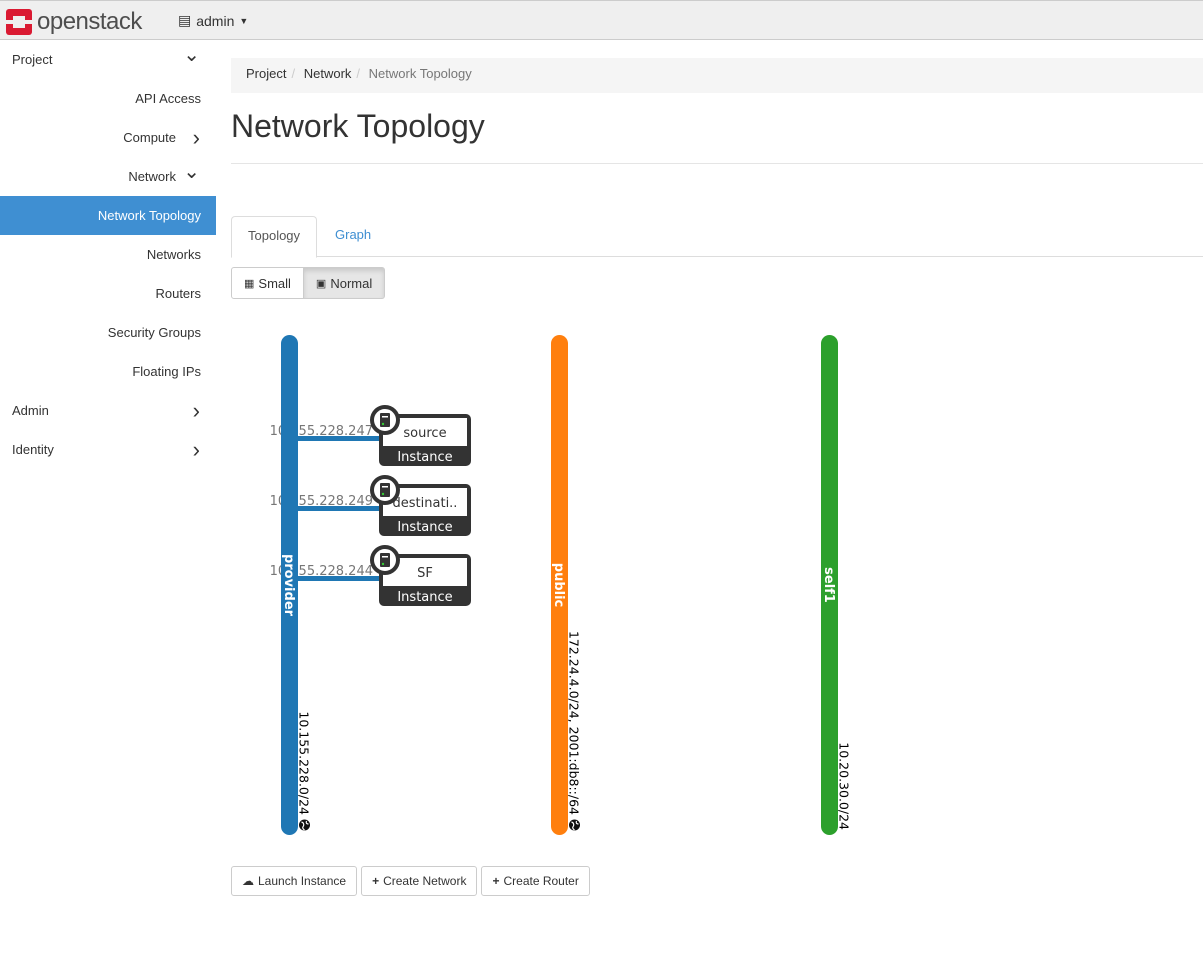 This screenshot has width=1203, height=971. Describe the element at coordinates (108, 176) in the screenshot. I see `sidebar-item-network: Network ⌄` at that location.